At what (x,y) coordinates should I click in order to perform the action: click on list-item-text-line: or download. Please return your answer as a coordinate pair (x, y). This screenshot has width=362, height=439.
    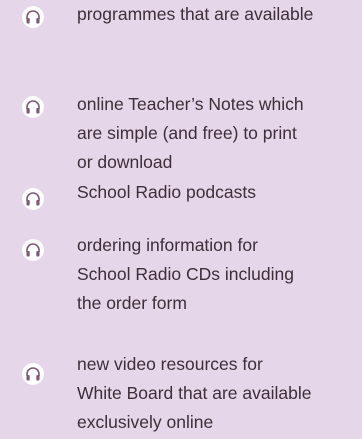
    Looking at the image, I should click on (125, 162).